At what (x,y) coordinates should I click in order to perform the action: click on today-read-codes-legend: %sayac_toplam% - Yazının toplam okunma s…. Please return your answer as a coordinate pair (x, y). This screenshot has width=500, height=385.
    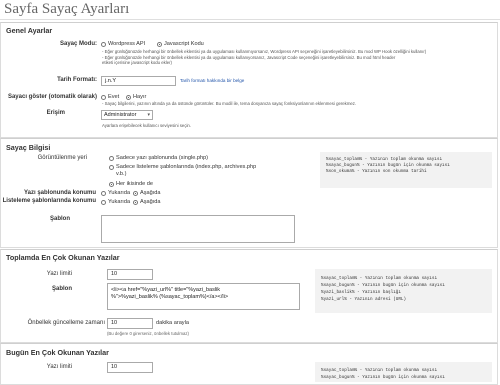
    Looking at the image, I should click on (403, 372).